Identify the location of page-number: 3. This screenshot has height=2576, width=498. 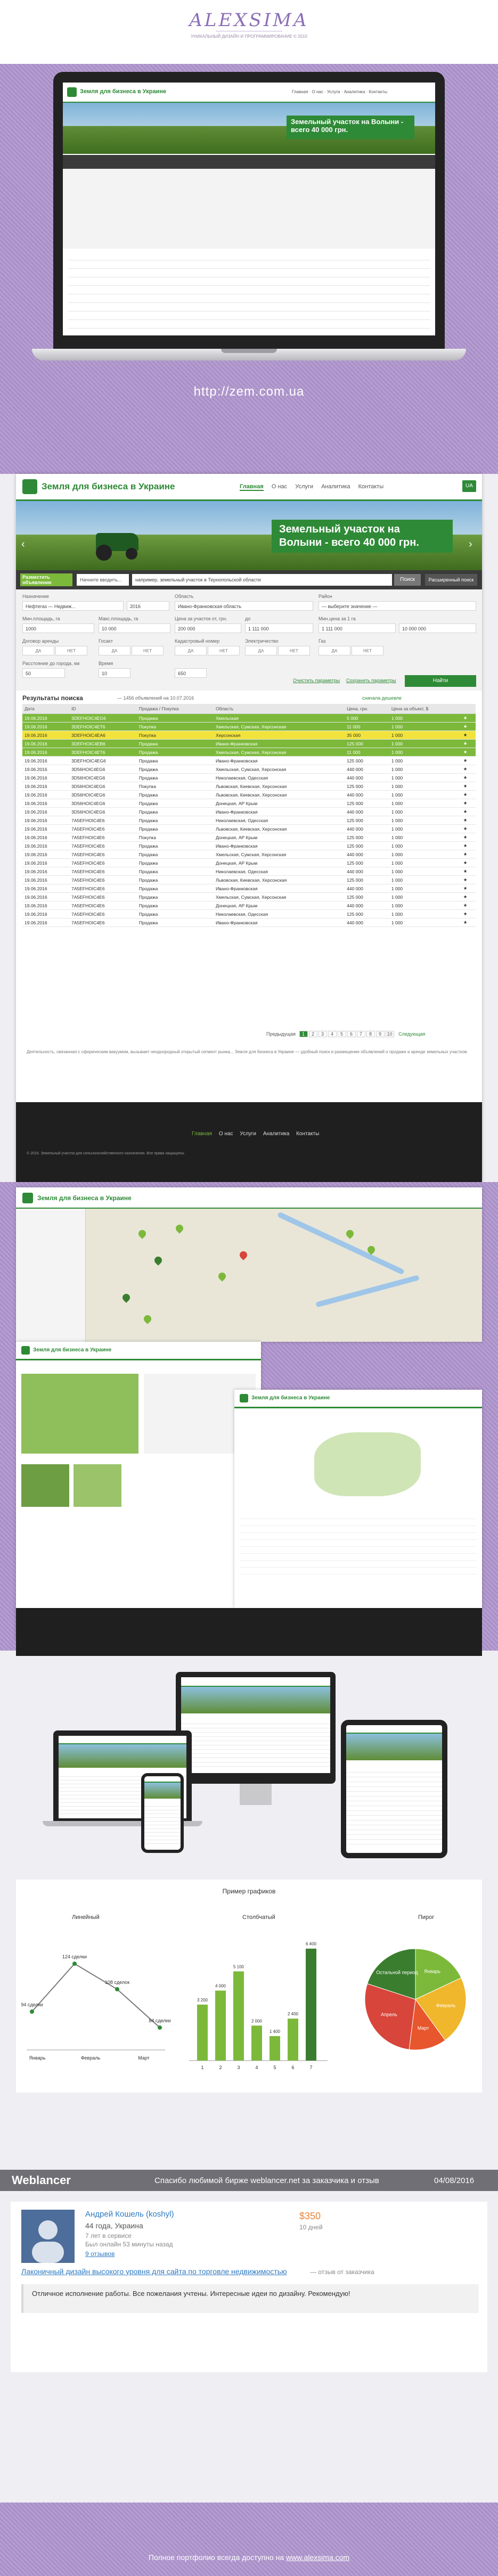
(322, 1034).